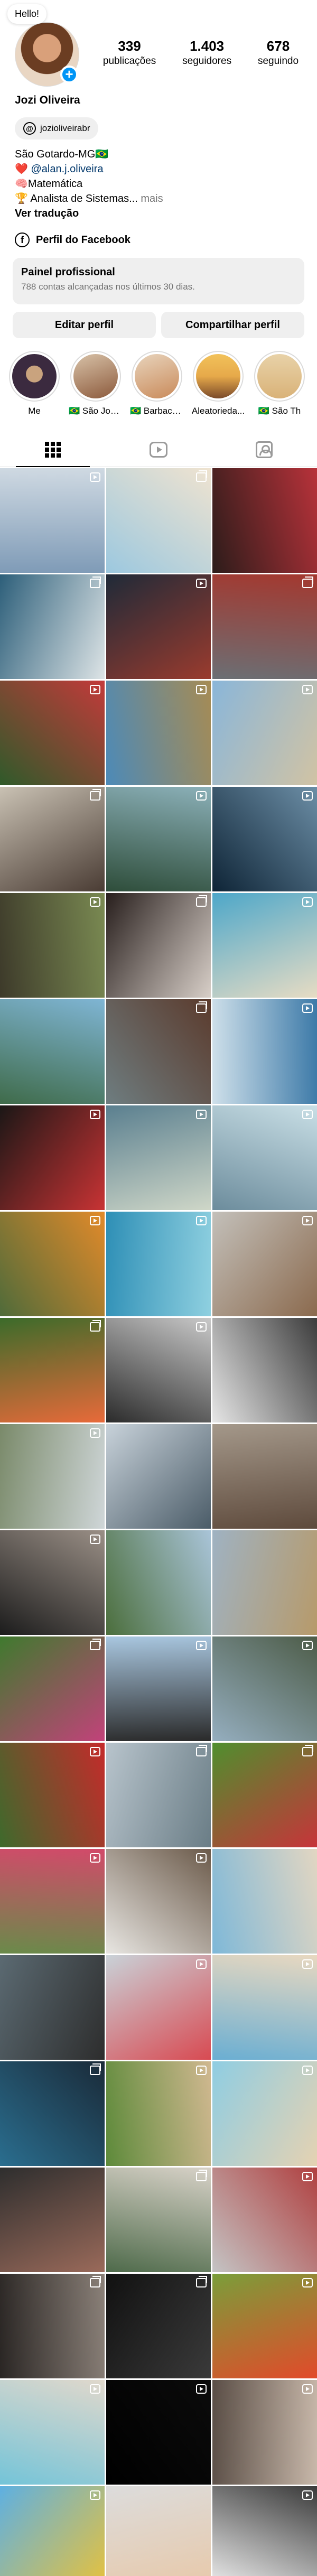  What do you see at coordinates (23, 169) in the screenshot?
I see `bio-heart: ❤️` at bounding box center [23, 169].